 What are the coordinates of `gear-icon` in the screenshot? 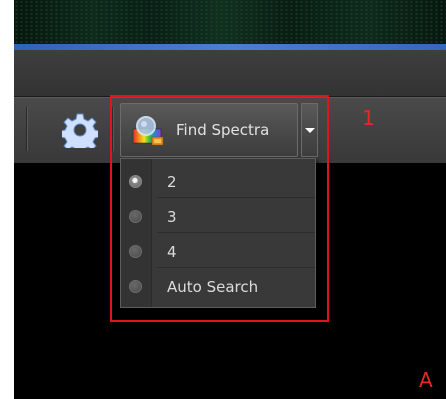 It's located at (80, 130).